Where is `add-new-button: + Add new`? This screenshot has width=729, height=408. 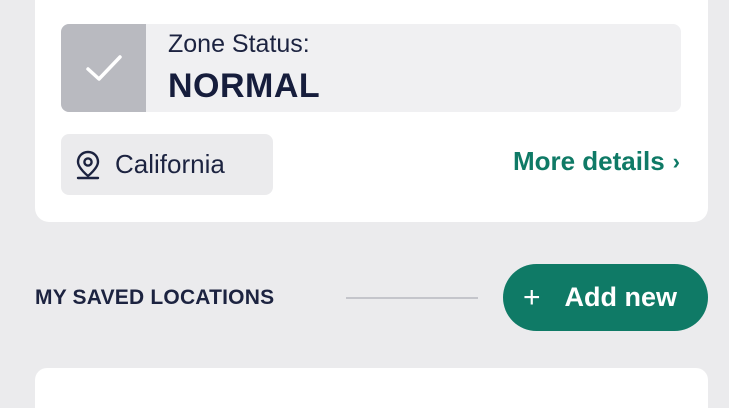
add-new-button: + Add new is located at coordinates (605, 297).